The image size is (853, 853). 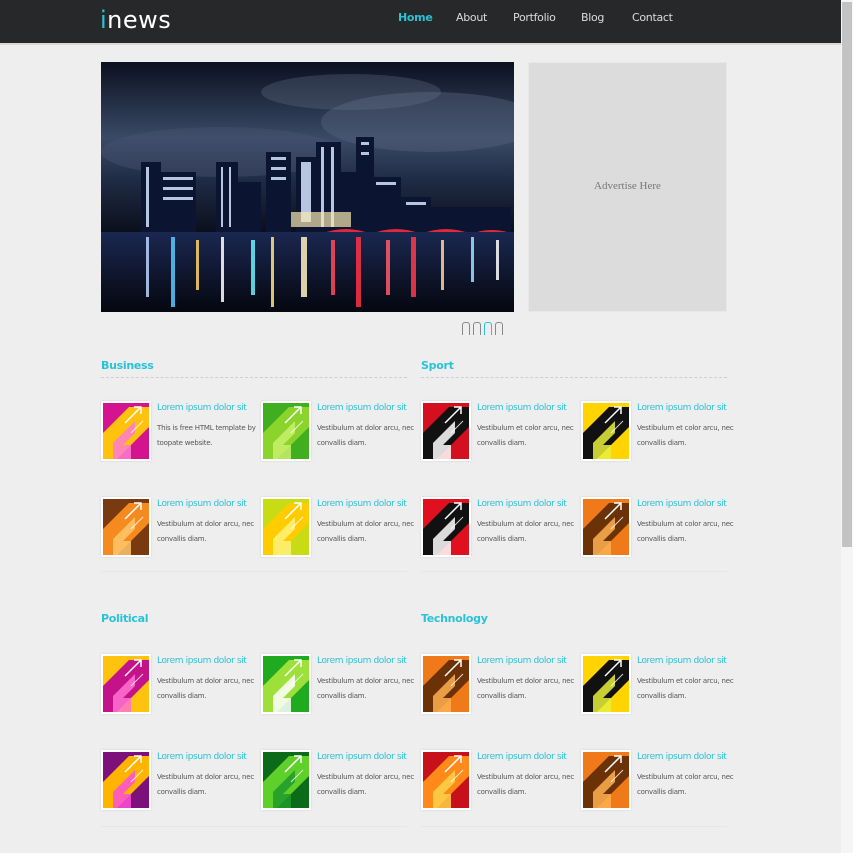 I want to click on green-white-arrow-icon, so click(x=286, y=684).